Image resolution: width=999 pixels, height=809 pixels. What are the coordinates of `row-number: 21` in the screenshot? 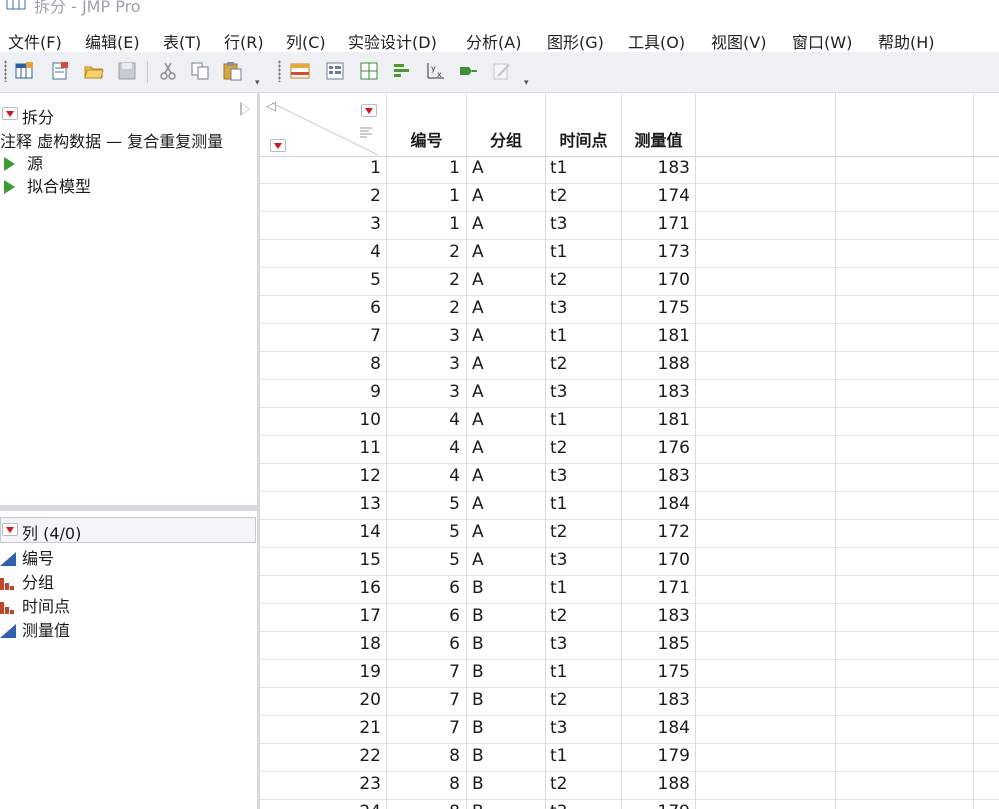 It's located at (320, 728).